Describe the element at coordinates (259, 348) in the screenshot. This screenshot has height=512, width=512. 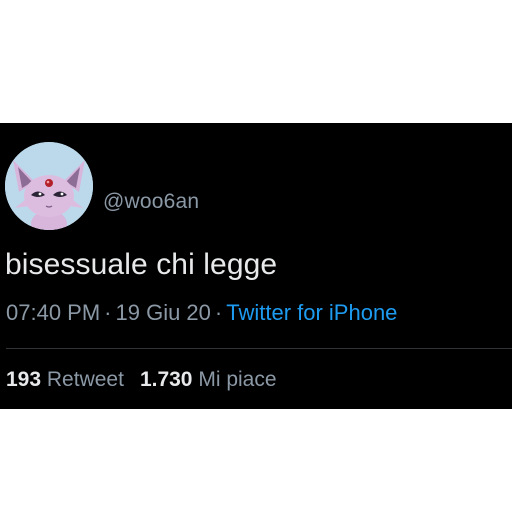
I see `divider` at that location.